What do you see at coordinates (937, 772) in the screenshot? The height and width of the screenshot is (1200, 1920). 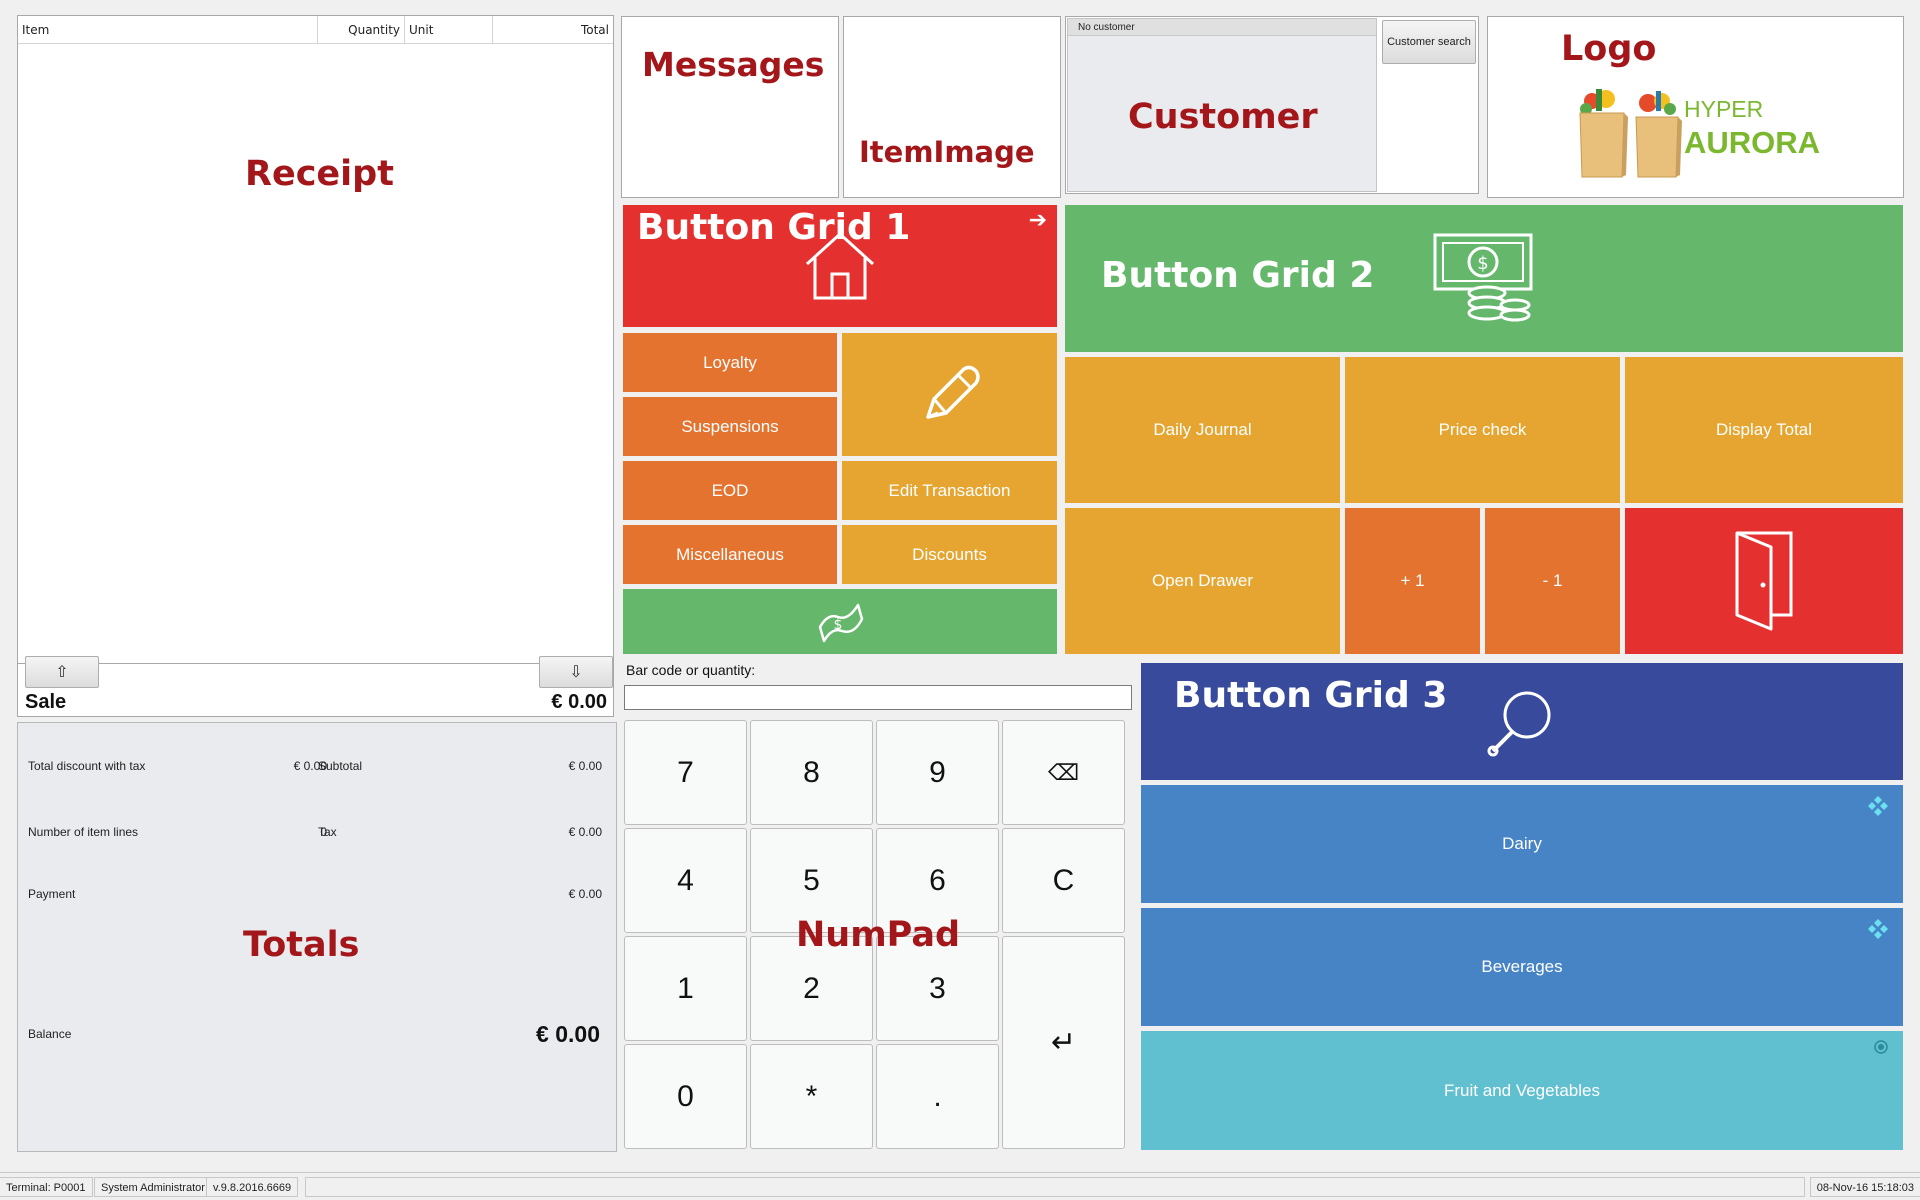 I see `key-9: 9` at bounding box center [937, 772].